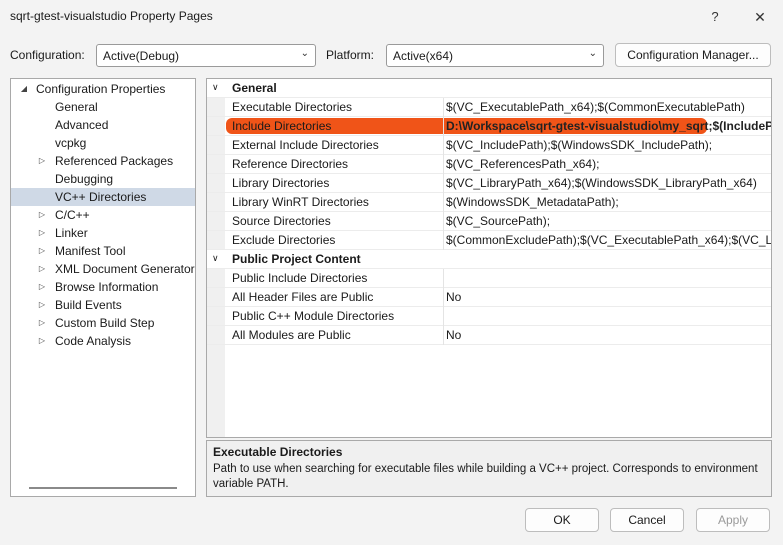 This screenshot has height=545, width=783. I want to click on horizontal-scrollbar, so click(103, 488).